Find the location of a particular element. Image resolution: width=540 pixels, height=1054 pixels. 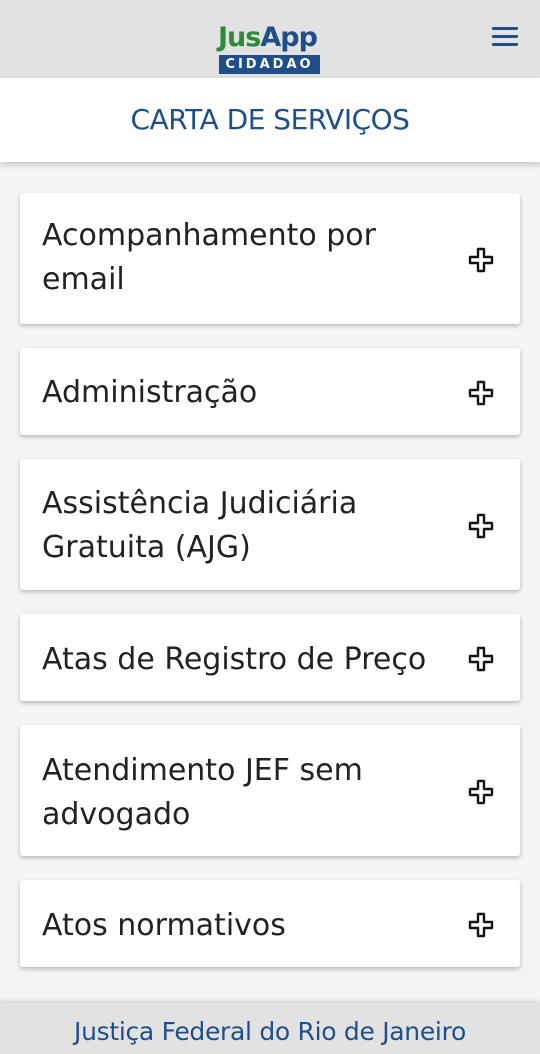

footer-bar: Justiça Federal do Rio de Janeiro is located at coordinates (270, 1028).